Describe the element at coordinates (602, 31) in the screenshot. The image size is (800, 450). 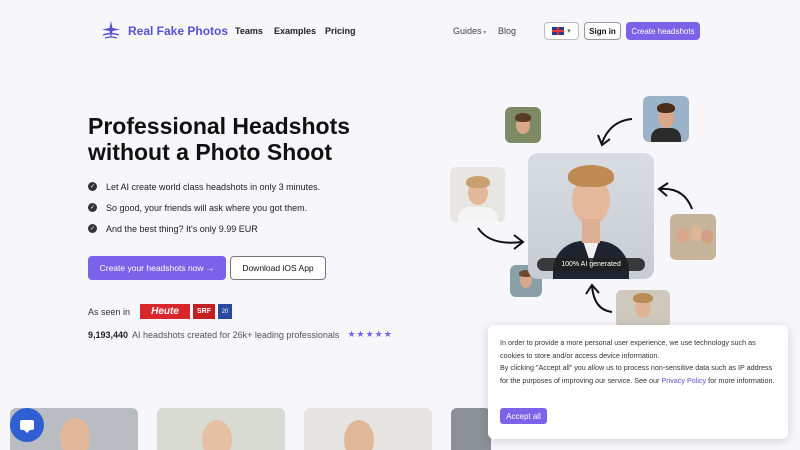
I see `sign-in-button: Sign in` at that location.